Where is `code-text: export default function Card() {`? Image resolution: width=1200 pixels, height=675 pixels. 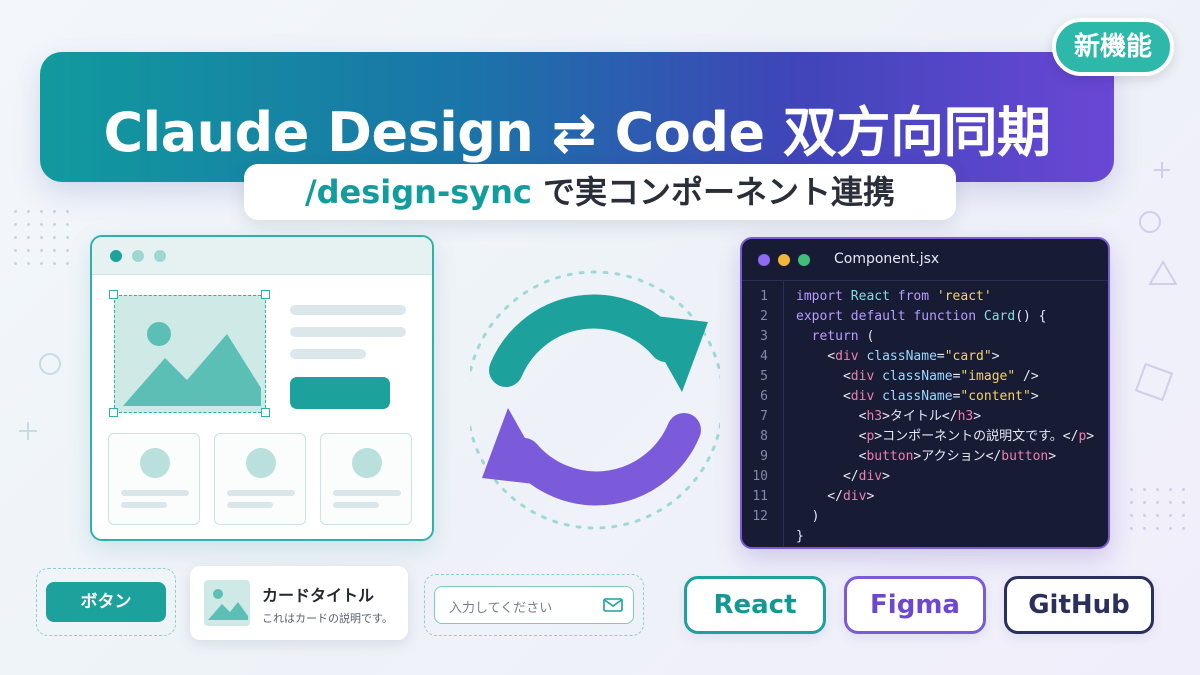 code-text: export default function Card() { is located at coordinates (921, 316).